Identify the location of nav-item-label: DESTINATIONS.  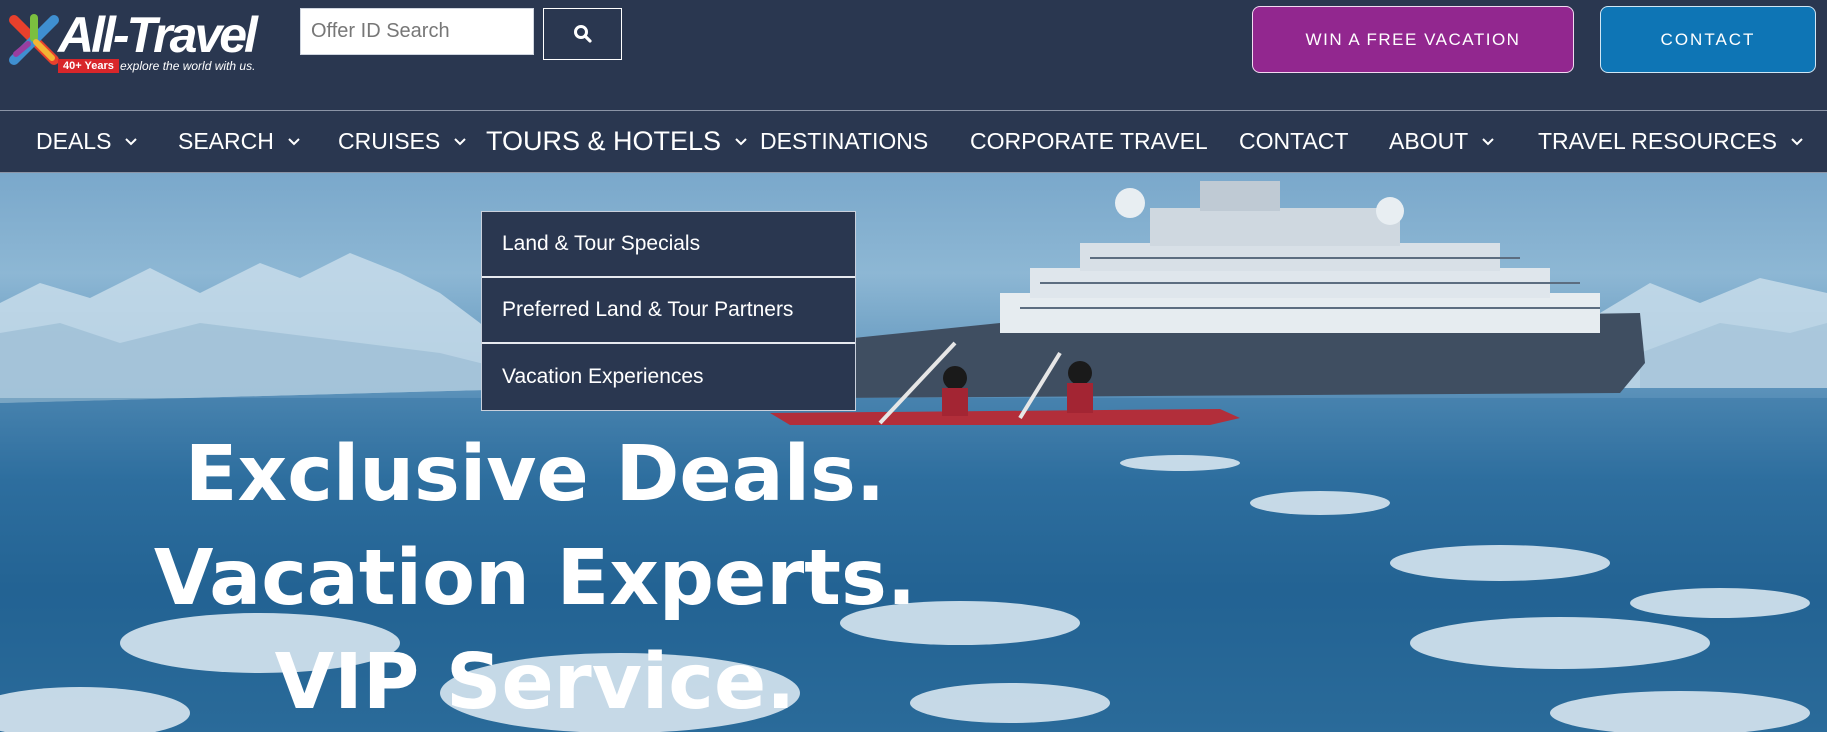
(844, 141).